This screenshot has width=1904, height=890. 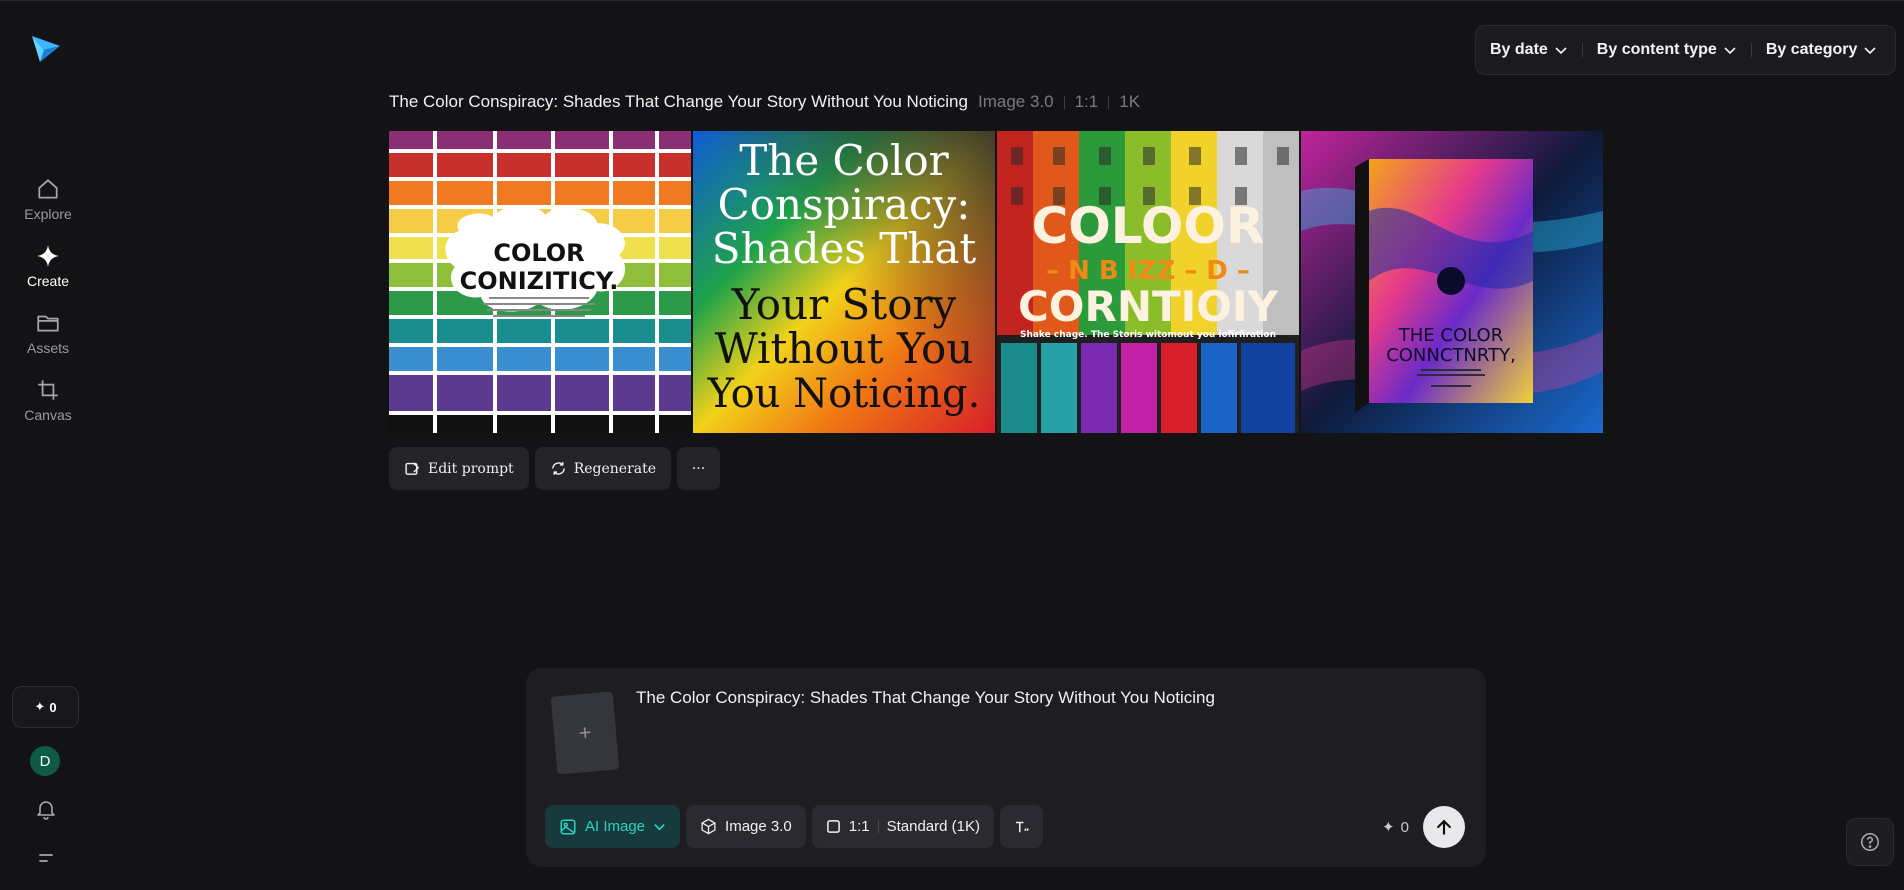 I want to click on credits-count: 0, so click(x=53, y=707).